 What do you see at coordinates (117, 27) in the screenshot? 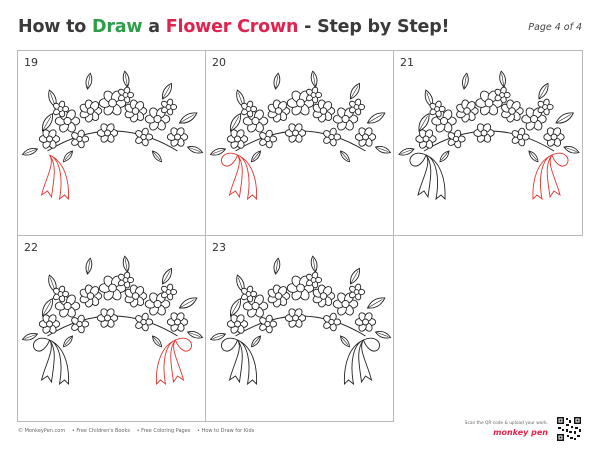
I see `title-draw: Draw` at bounding box center [117, 27].